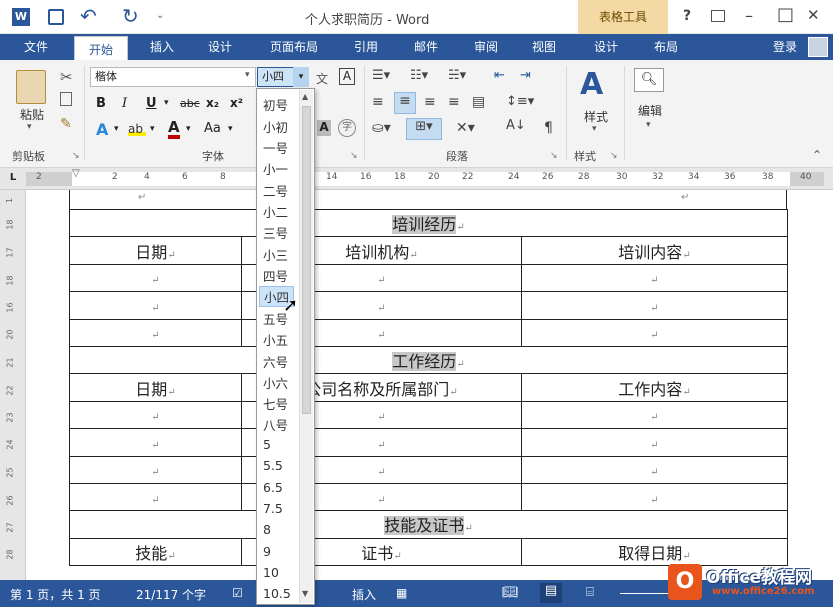  Describe the element at coordinates (275, 361) in the screenshot. I see `font-size-option: 六号` at that location.